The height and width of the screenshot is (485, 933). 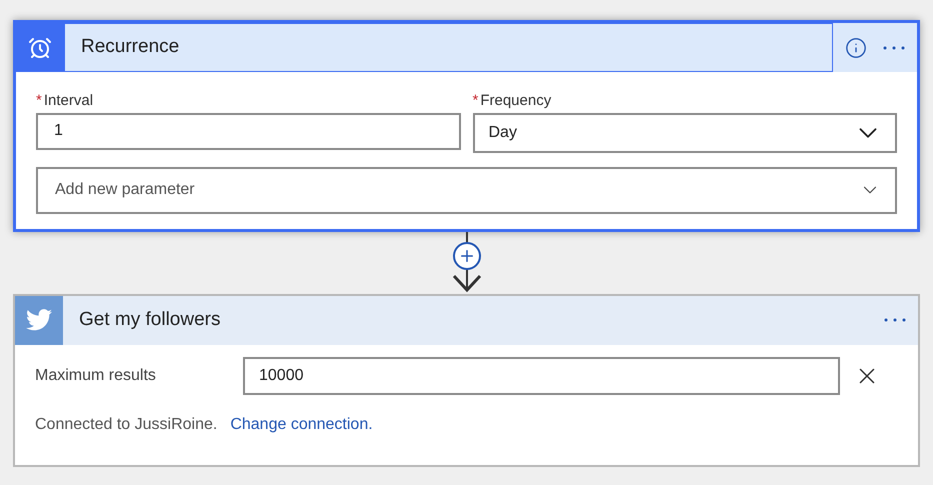 What do you see at coordinates (301, 424) in the screenshot?
I see `change-connection-link: Change connection.` at bounding box center [301, 424].